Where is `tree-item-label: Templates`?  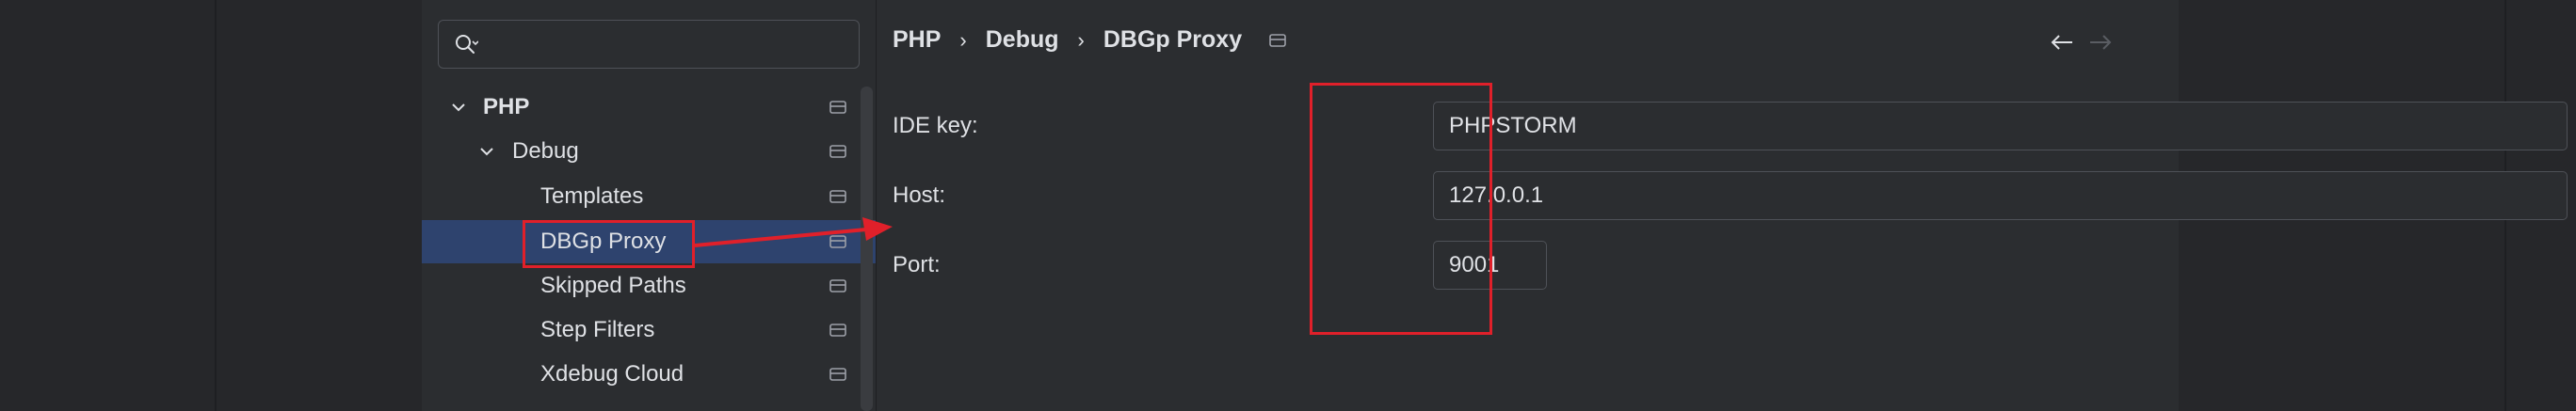
tree-item-label: Templates is located at coordinates (592, 196).